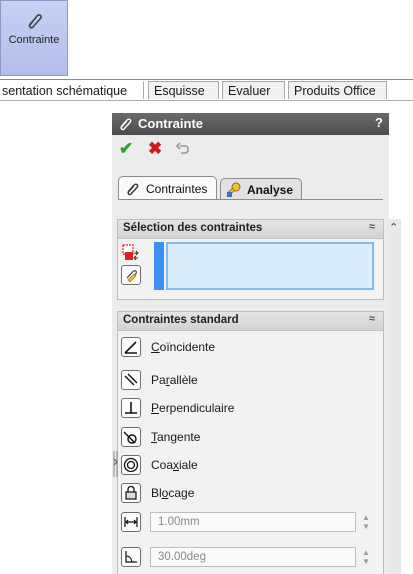  I want to click on angle-icon, so click(131, 557).